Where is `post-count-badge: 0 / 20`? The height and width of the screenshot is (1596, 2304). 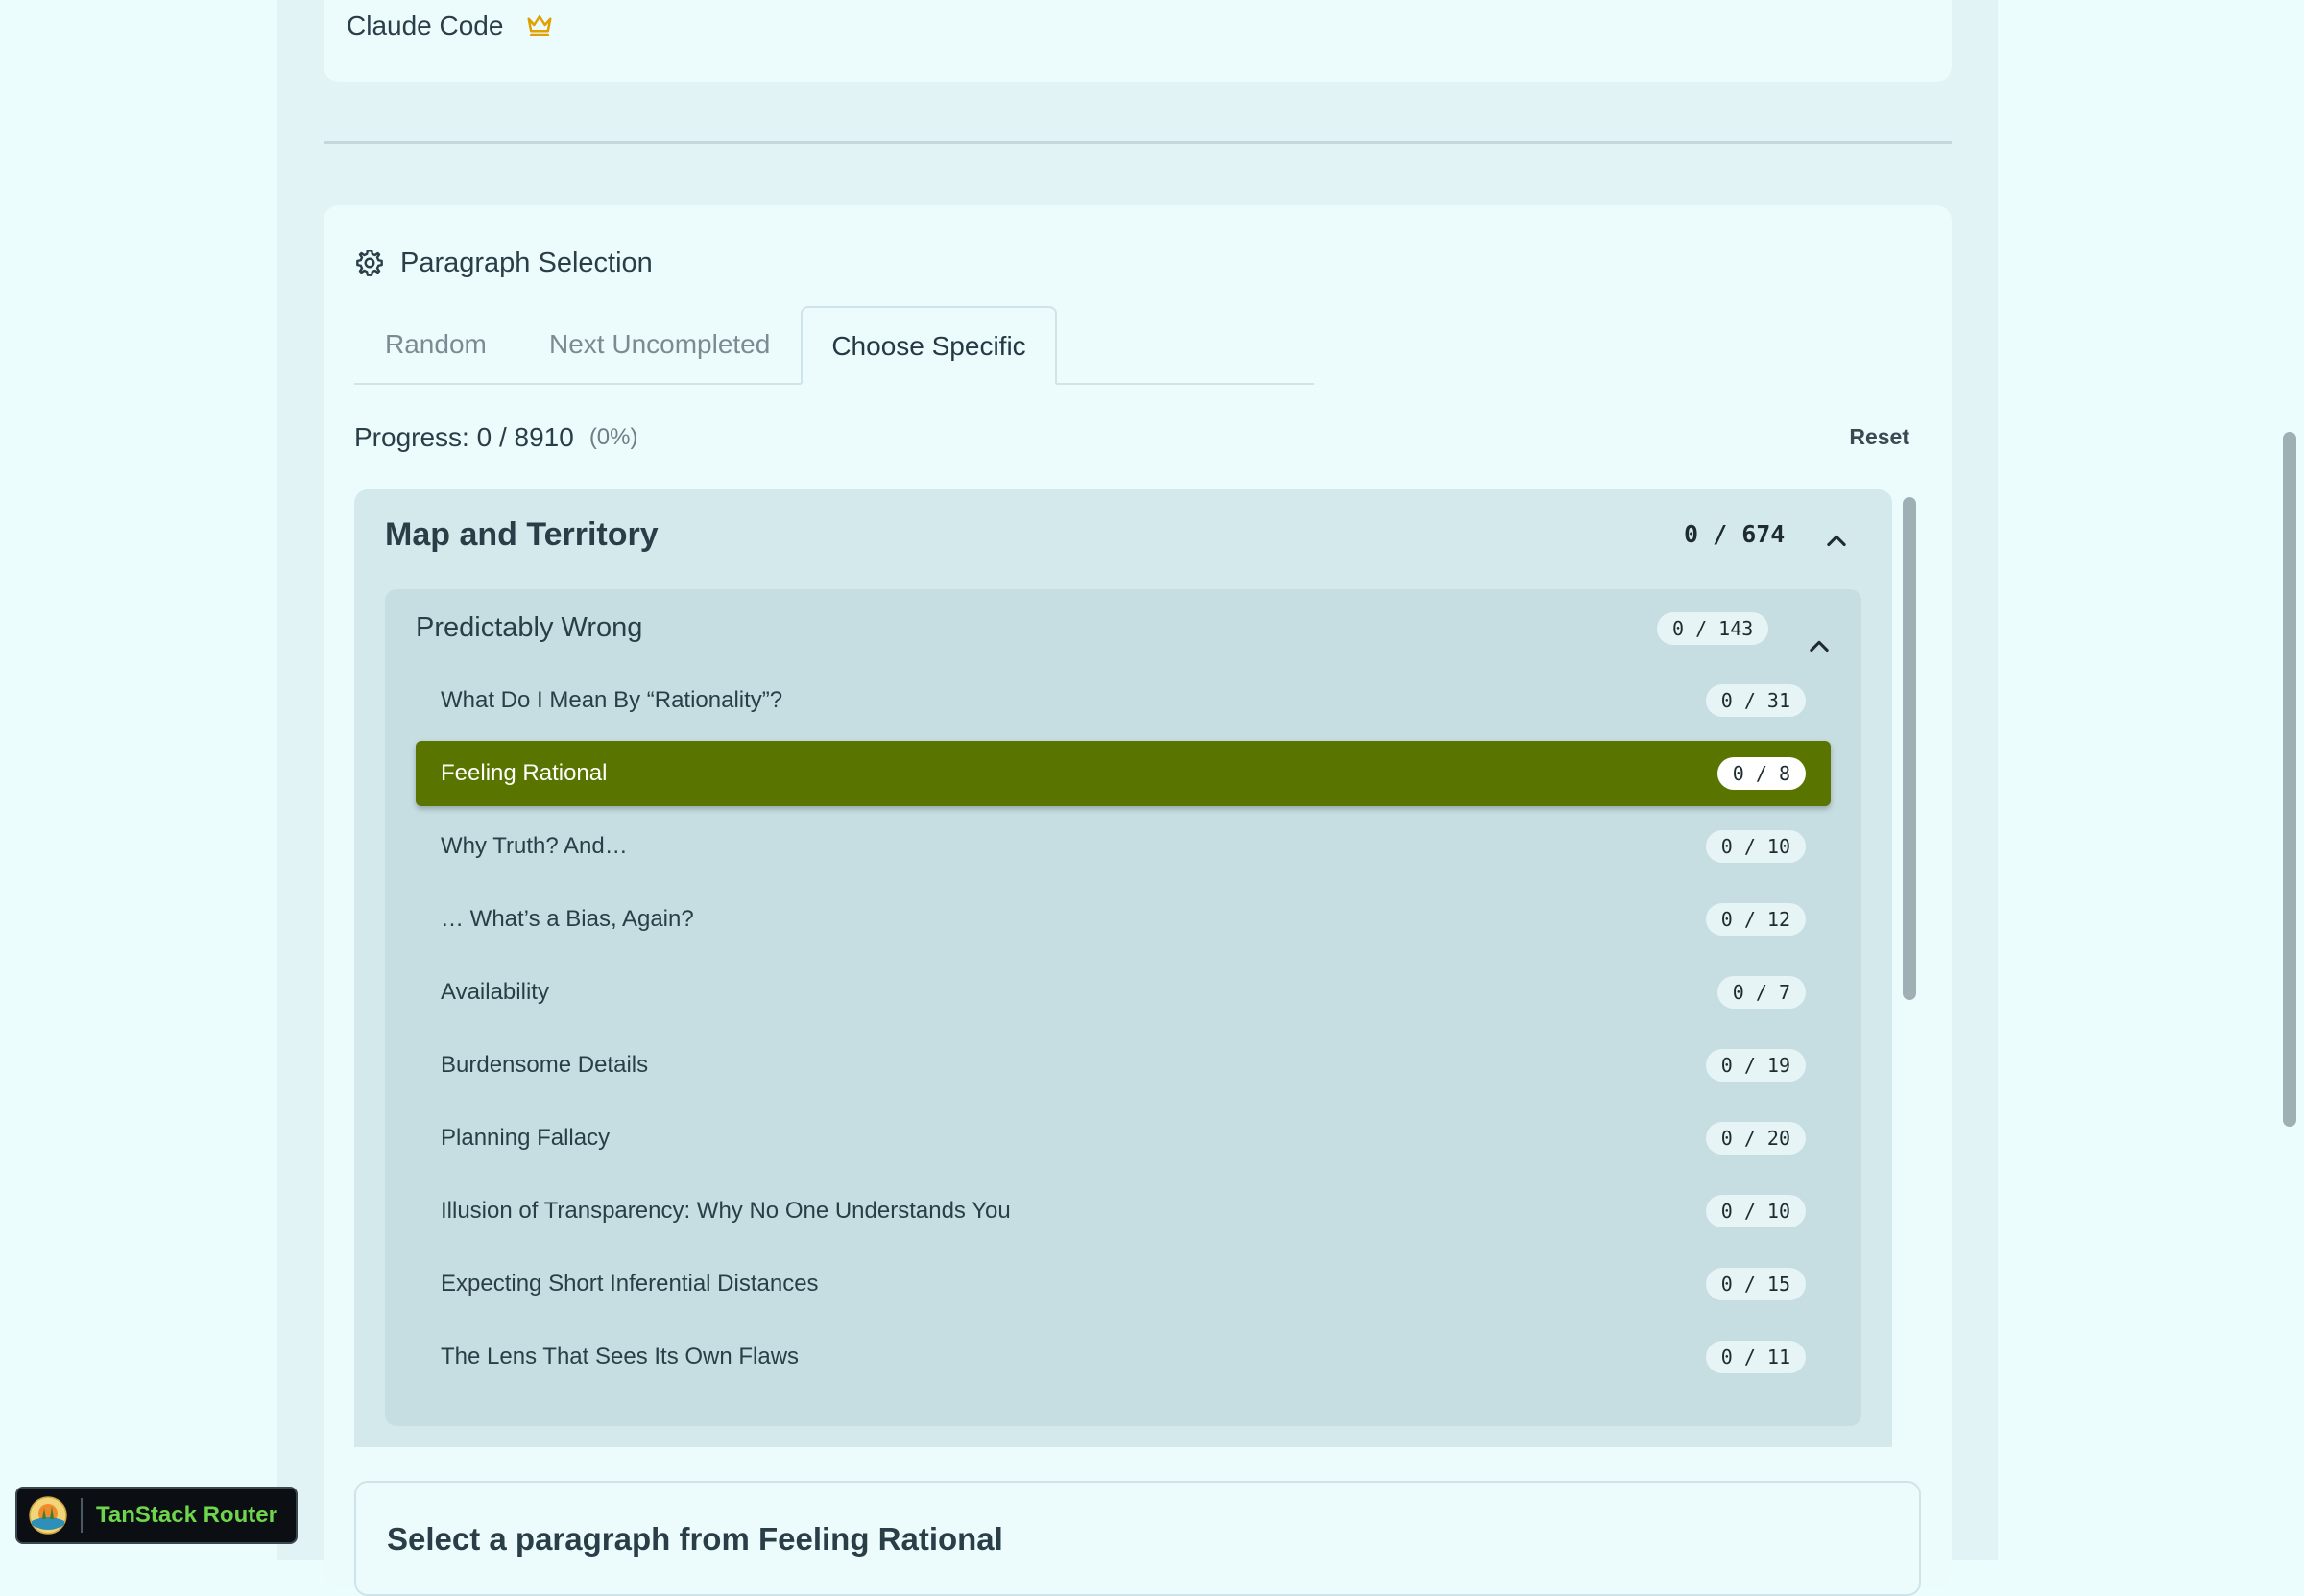
post-count-badge: 0 / 20 is located at coordinates (1755, 1138).